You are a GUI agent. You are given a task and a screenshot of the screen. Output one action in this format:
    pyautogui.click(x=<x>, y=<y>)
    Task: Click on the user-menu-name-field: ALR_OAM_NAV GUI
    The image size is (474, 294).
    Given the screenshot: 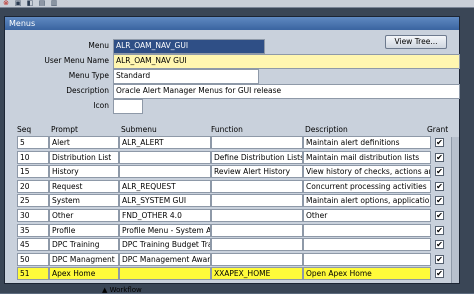 What is the action you would take?
    pyautogui.click(x=286, y=61)
    